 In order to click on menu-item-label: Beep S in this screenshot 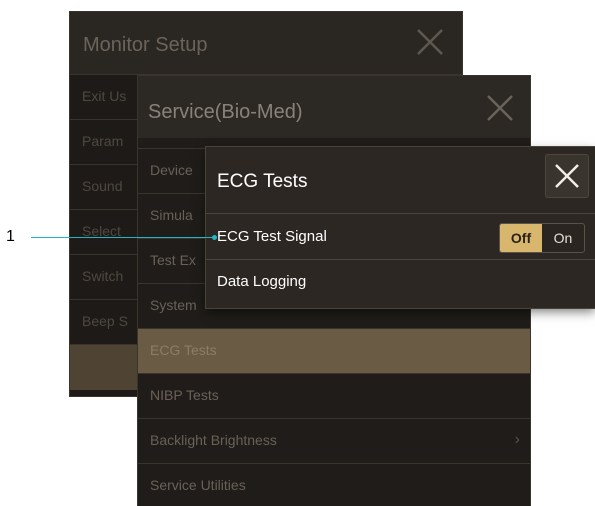, I will do `click(105, 321)`.